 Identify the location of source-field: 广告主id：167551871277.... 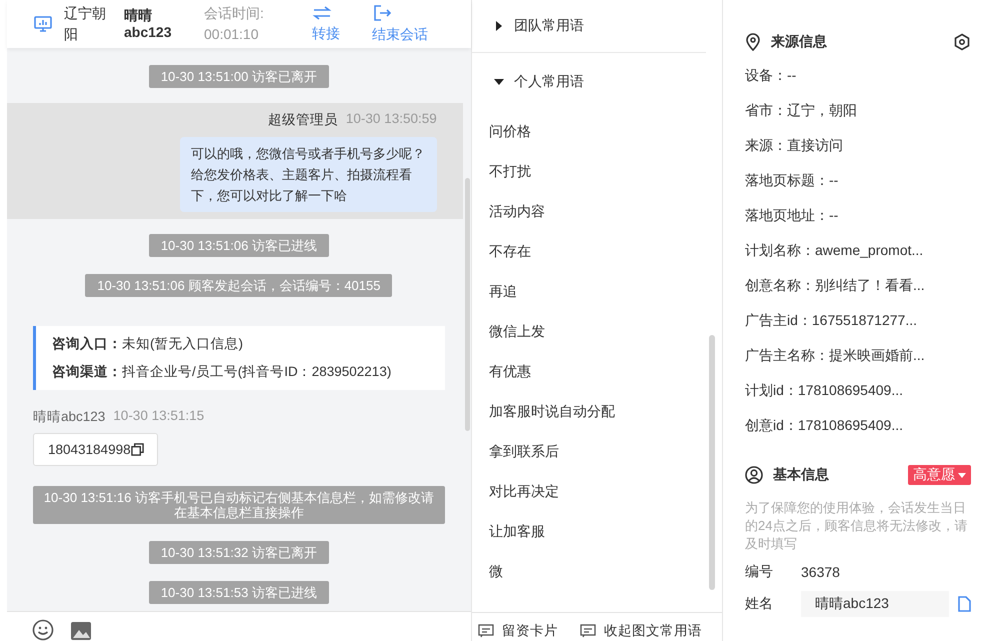
(858, 320).